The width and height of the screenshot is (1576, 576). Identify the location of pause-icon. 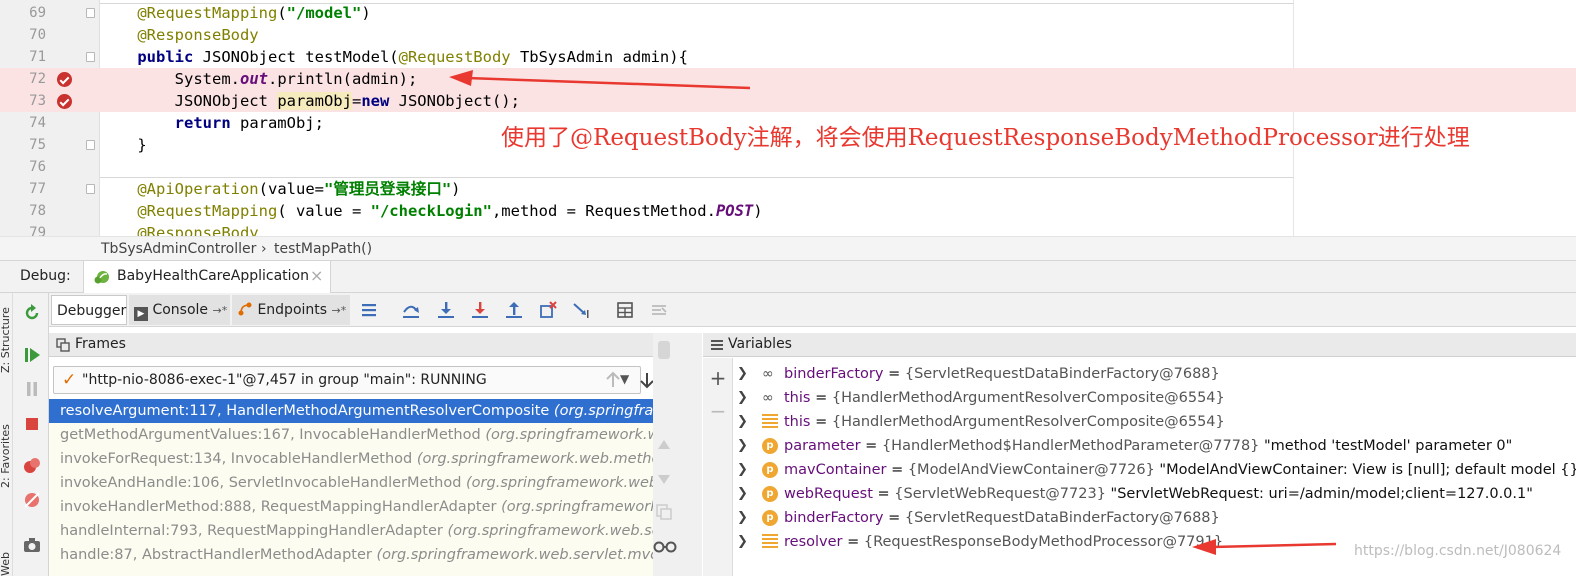
(32, 389).